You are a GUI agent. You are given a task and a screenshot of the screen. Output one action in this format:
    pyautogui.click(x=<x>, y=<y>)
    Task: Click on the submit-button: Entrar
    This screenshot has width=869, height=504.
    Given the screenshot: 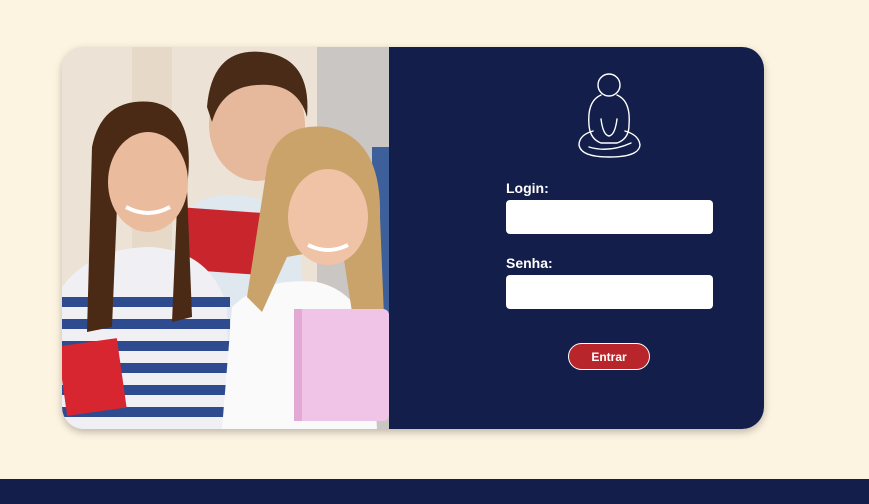 What is the action you would take?
    pyautogui.click(x=609, y=356)
    